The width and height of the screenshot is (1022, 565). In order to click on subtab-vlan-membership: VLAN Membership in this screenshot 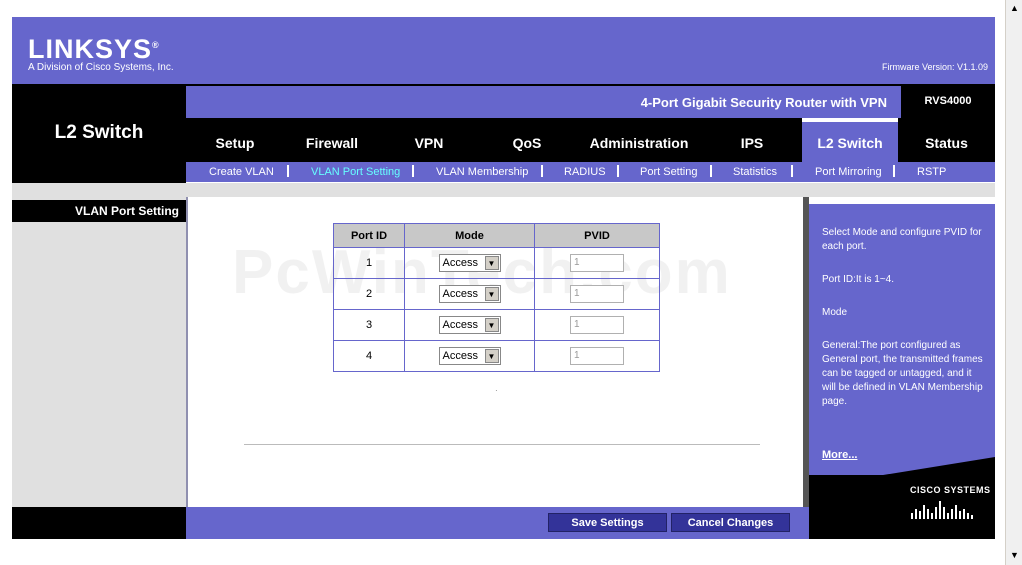, I will do `click(482, 172)`.